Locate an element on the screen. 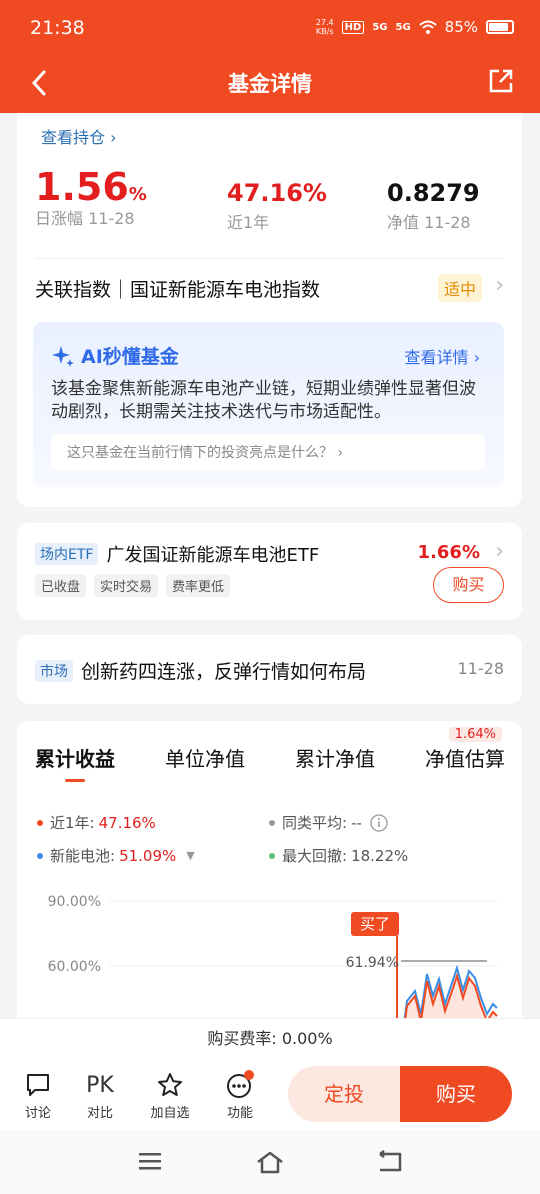  more-icon is located at coordinates (240, 1085).